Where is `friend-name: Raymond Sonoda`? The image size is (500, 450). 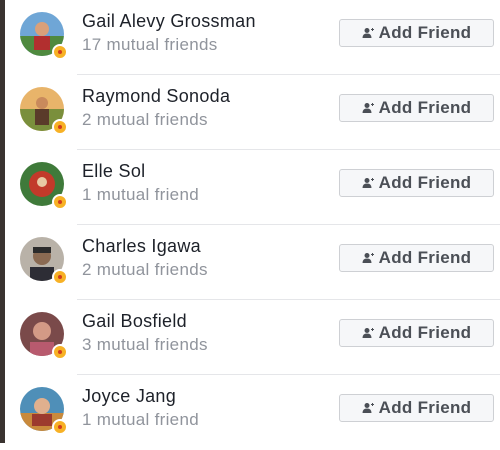 friend-name: Raymond Sonoda is located at coordinates (156, 96).